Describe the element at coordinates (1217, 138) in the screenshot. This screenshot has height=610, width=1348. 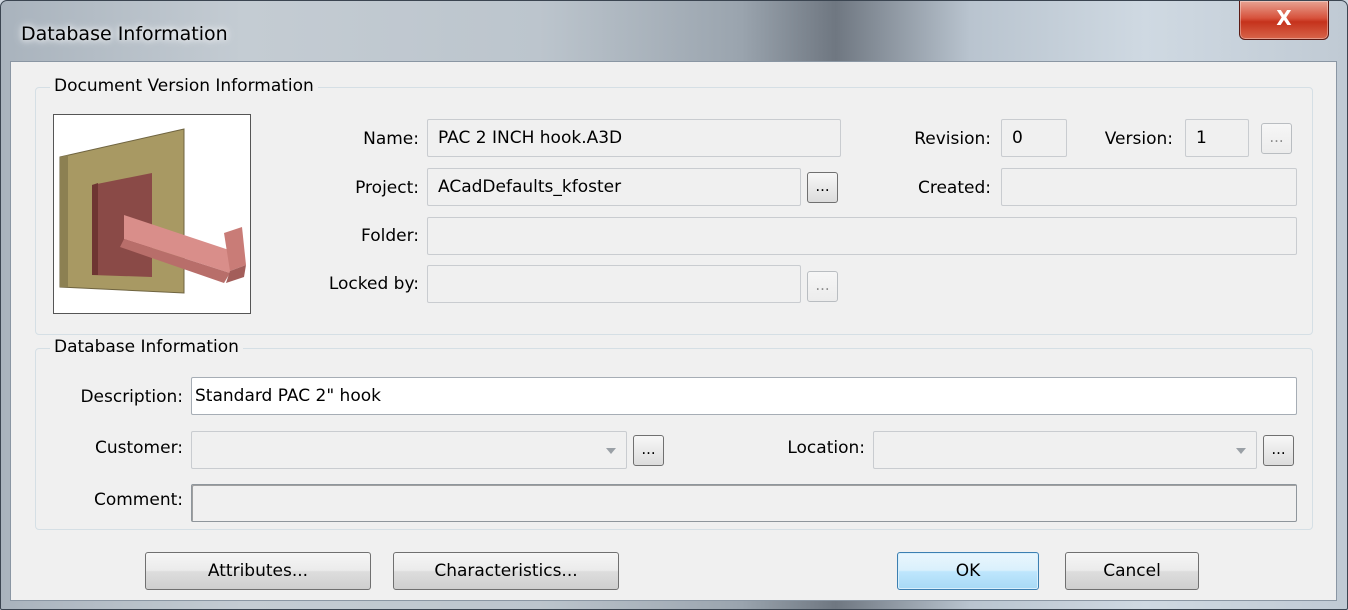
I see `version-field: 1` at that location.